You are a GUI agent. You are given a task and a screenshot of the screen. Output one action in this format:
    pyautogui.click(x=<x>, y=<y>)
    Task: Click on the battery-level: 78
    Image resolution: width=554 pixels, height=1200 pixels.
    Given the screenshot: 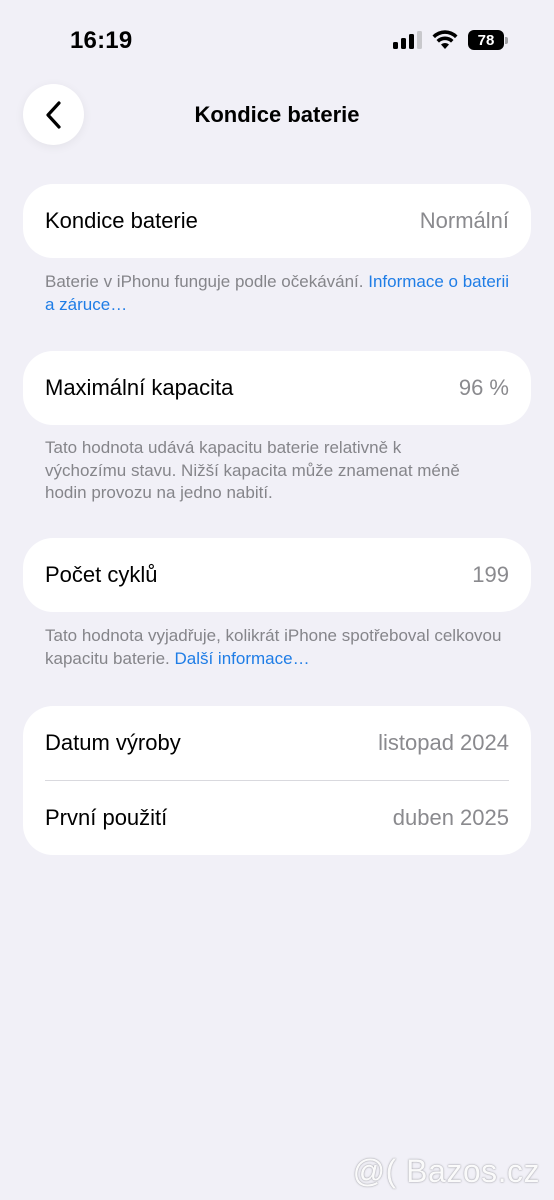 What is the action you would take?
    pyautogui.click(x=486, y=40)
    